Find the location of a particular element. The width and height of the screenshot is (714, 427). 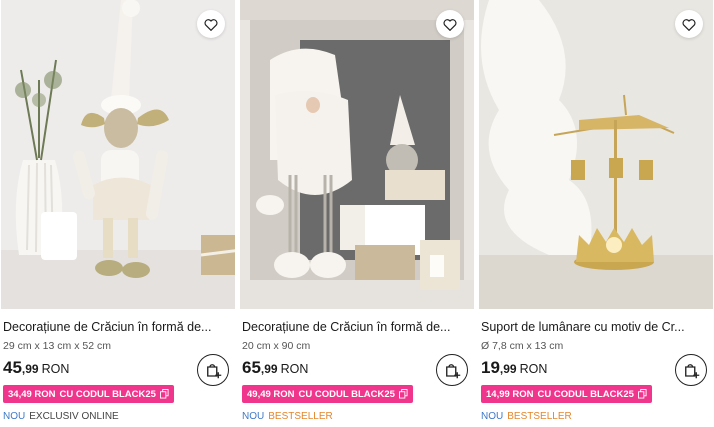

product-dimensions: 29 cm x 13 cm x 52 cm is located at coordinates (57, 346).